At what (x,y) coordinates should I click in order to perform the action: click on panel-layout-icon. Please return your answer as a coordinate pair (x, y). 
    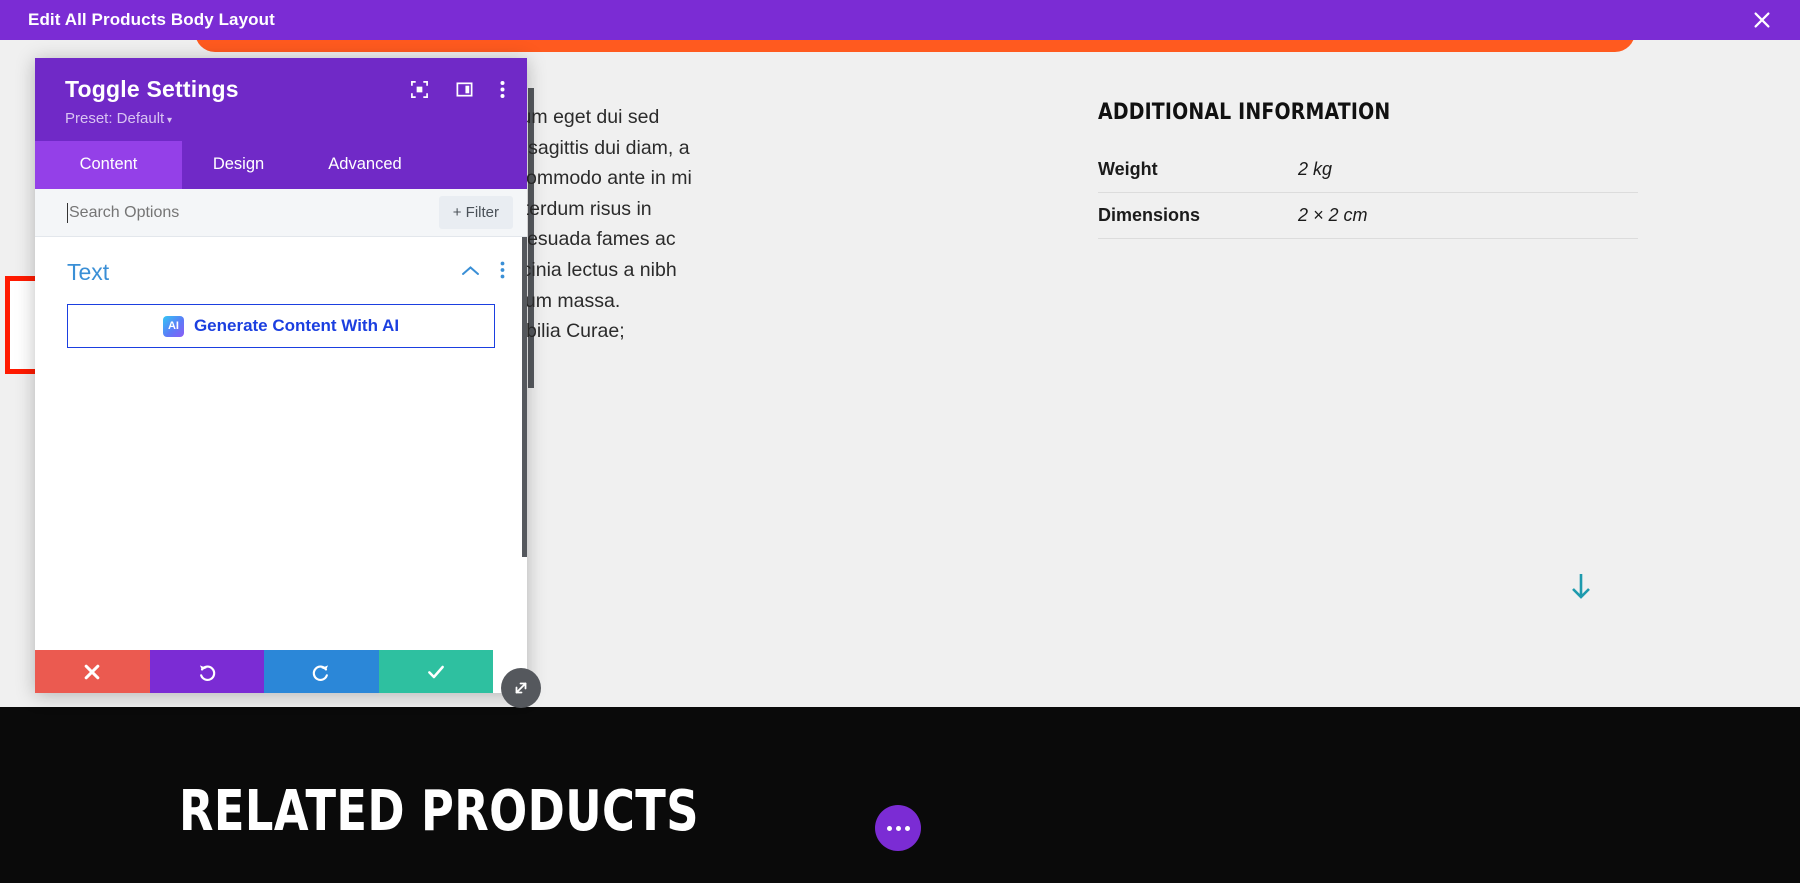
    Looking at the image, I should click on (464, 89).